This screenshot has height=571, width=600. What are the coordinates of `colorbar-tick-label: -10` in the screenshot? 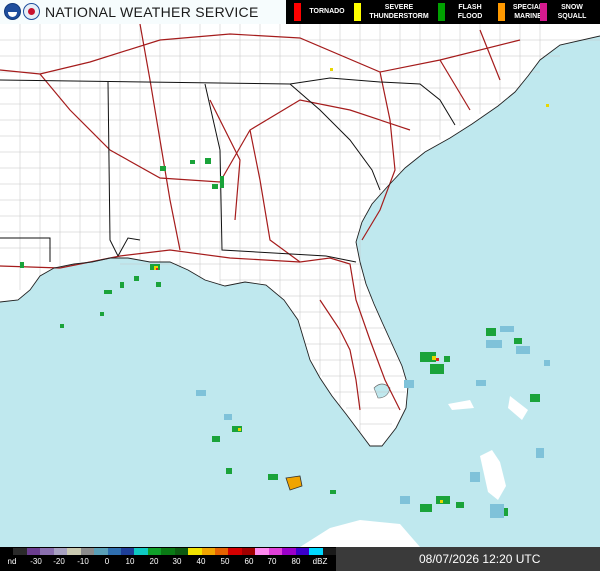 It's located at (83, 561).